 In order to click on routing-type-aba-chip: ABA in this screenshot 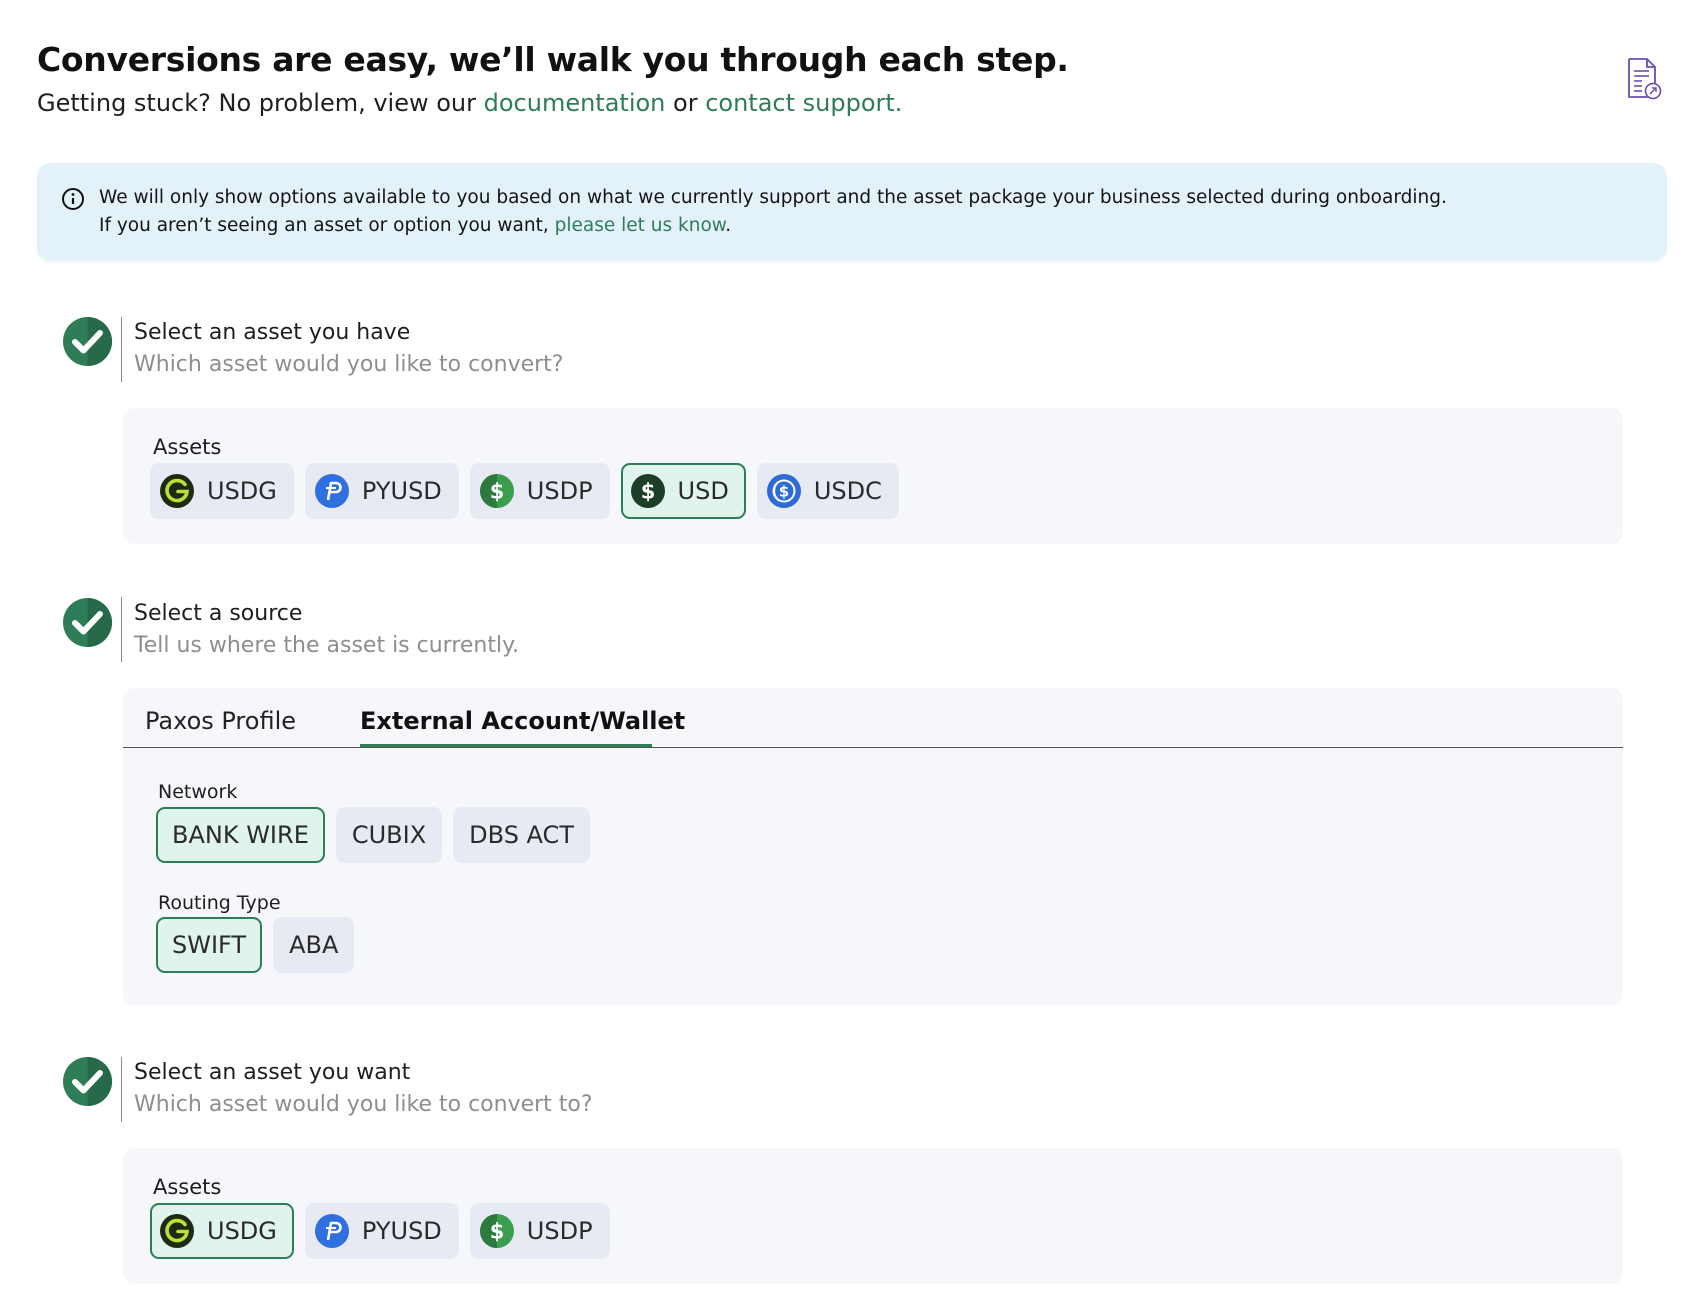, I will do `click(314, 945)`.